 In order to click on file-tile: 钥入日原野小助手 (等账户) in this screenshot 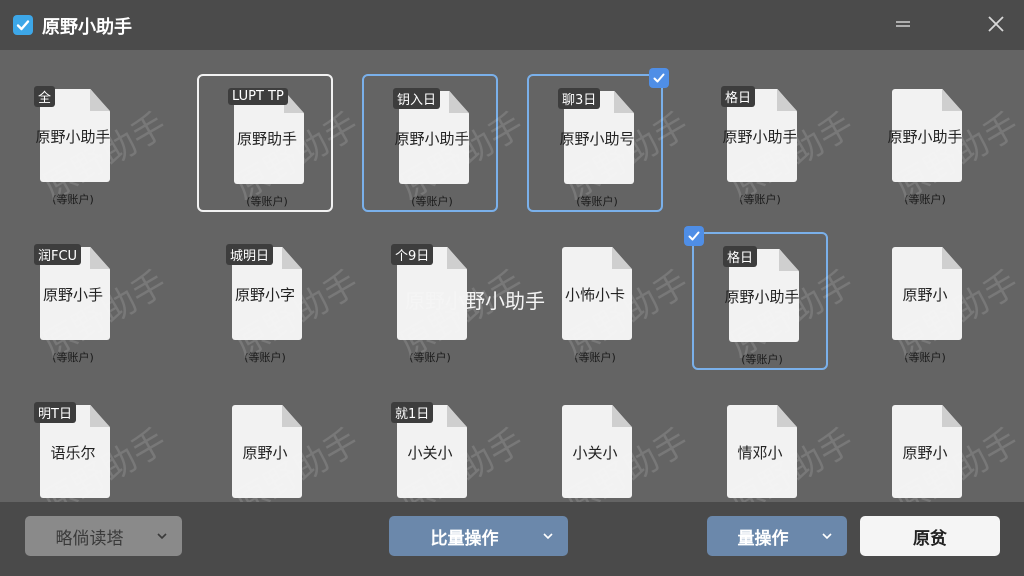, I will do `click(430, 143)`.